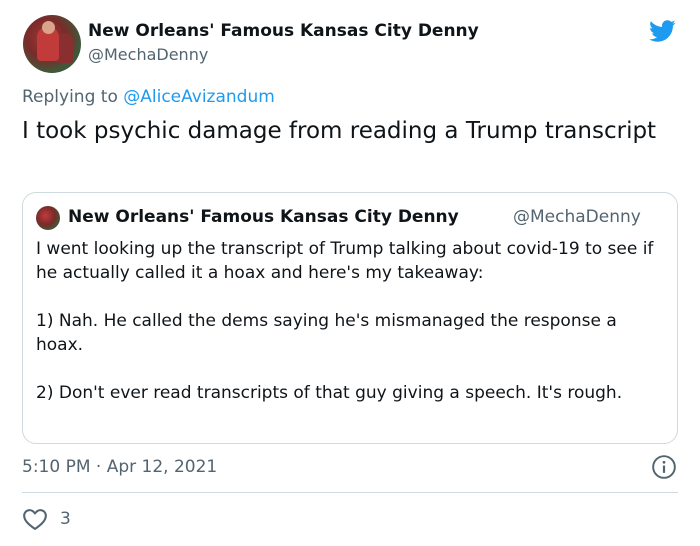 The image size is (700, 546). I want to click on like-count: 3, so click(65, 519).